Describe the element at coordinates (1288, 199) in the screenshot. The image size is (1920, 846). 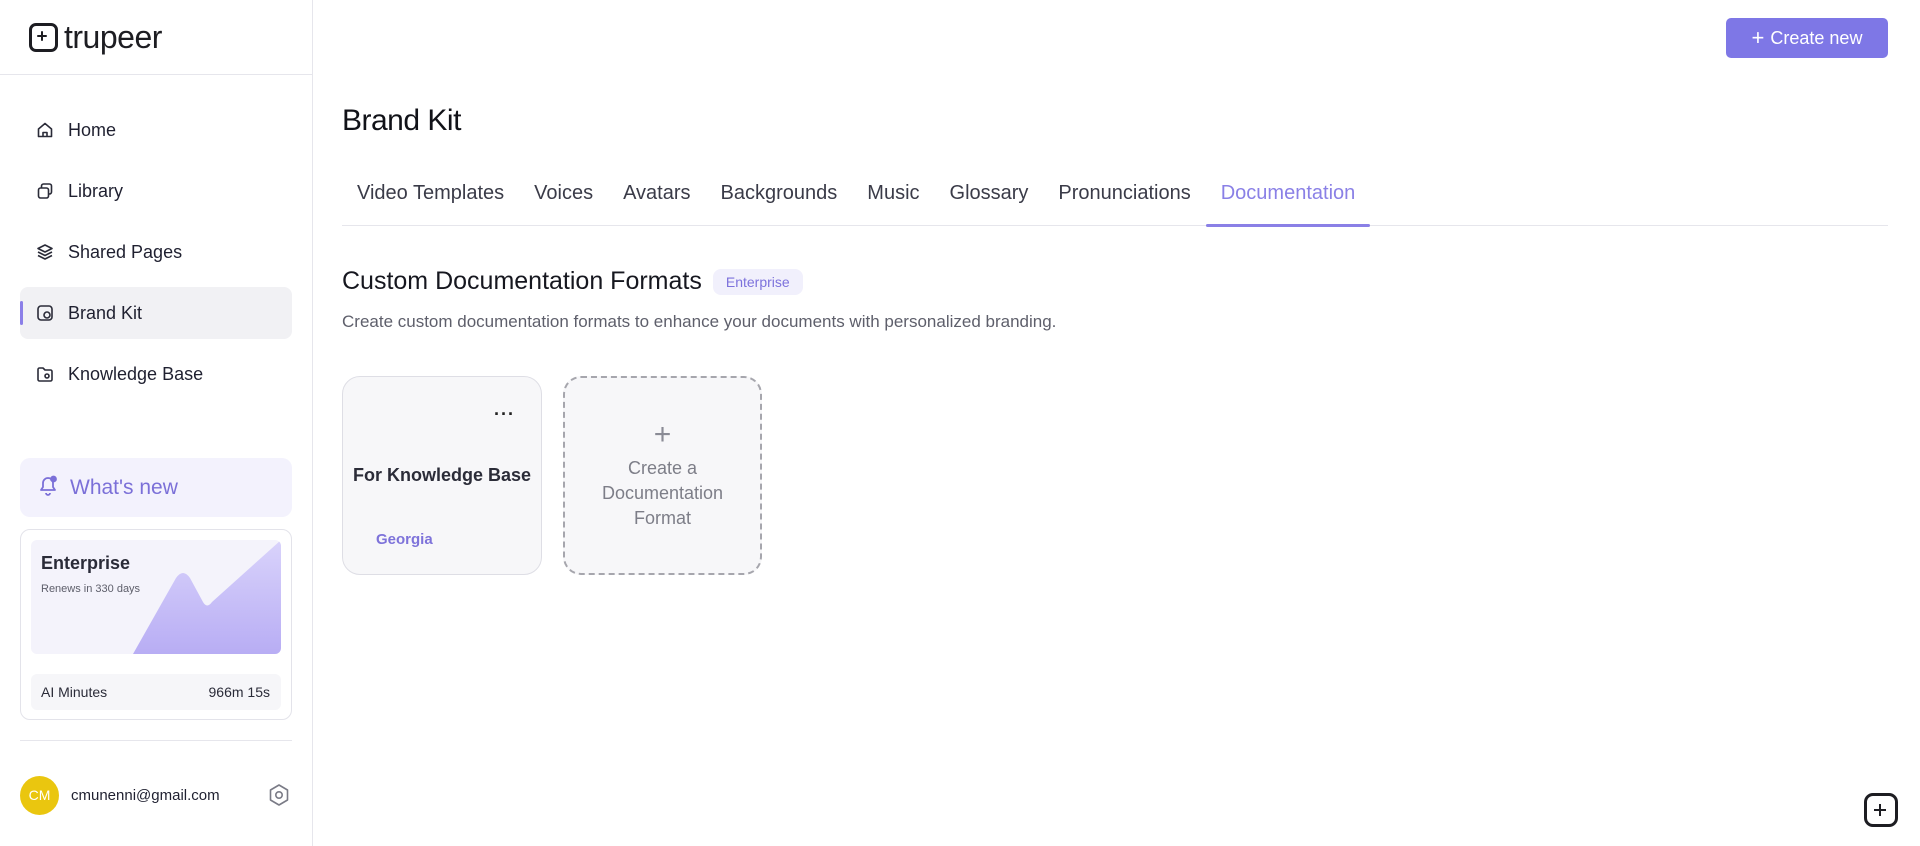
I see `tab-documentation: Documentation` at that location.